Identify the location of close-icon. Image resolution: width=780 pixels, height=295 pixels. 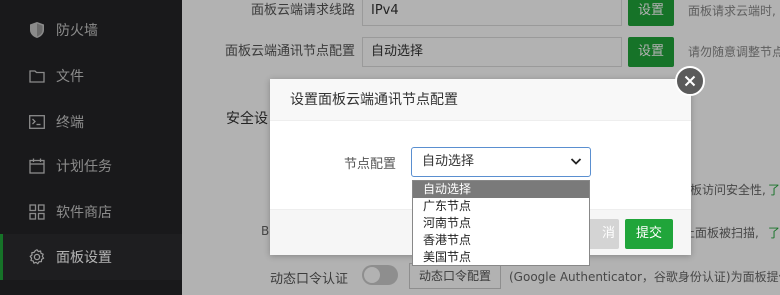
(690, 81).